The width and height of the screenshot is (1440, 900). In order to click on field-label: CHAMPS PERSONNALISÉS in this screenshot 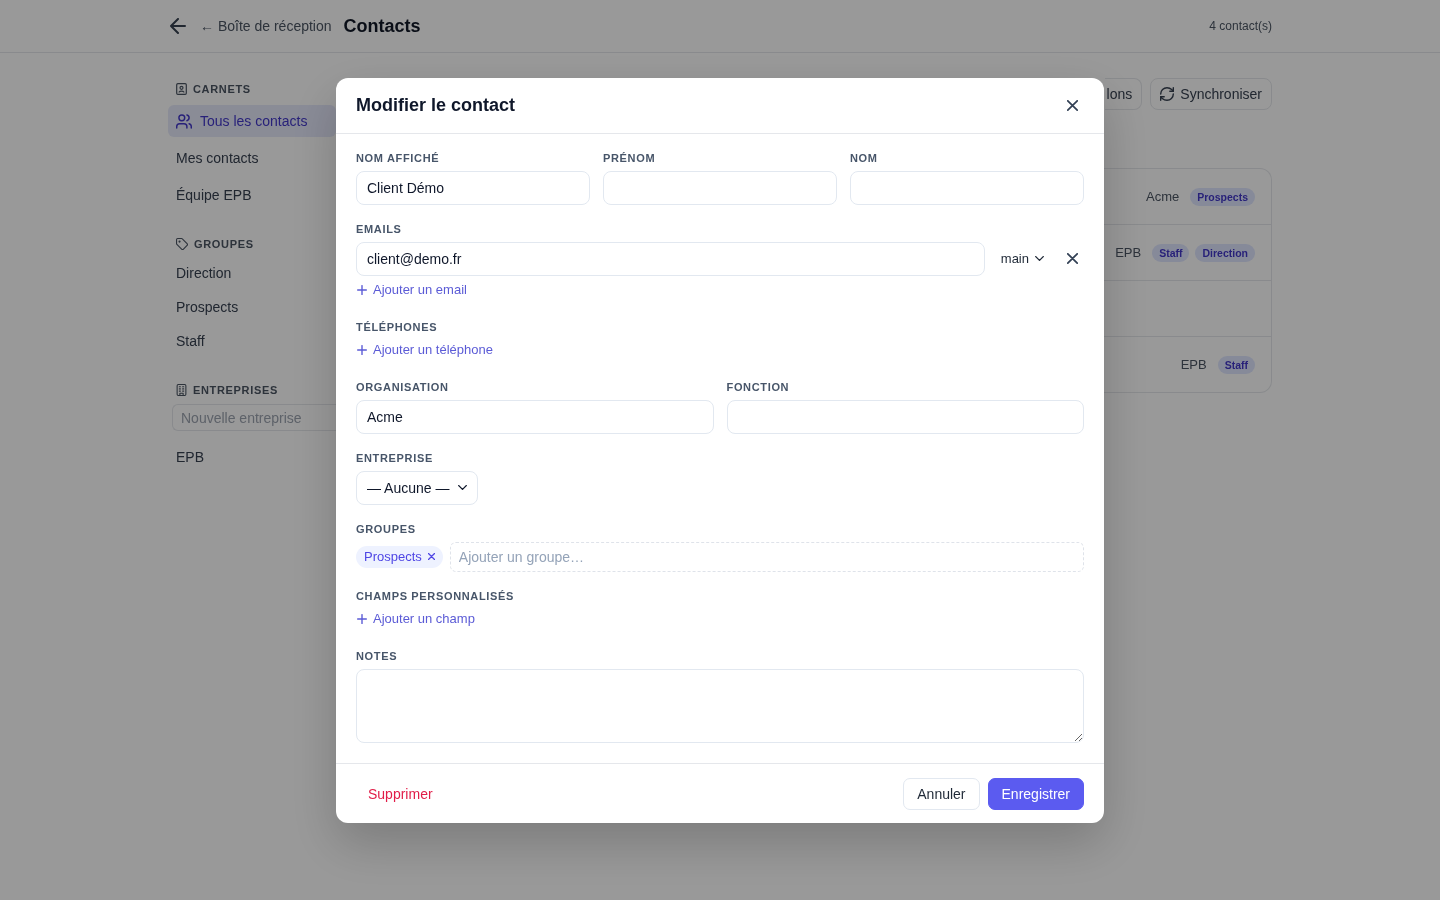, I will do `click(435, 595)`.